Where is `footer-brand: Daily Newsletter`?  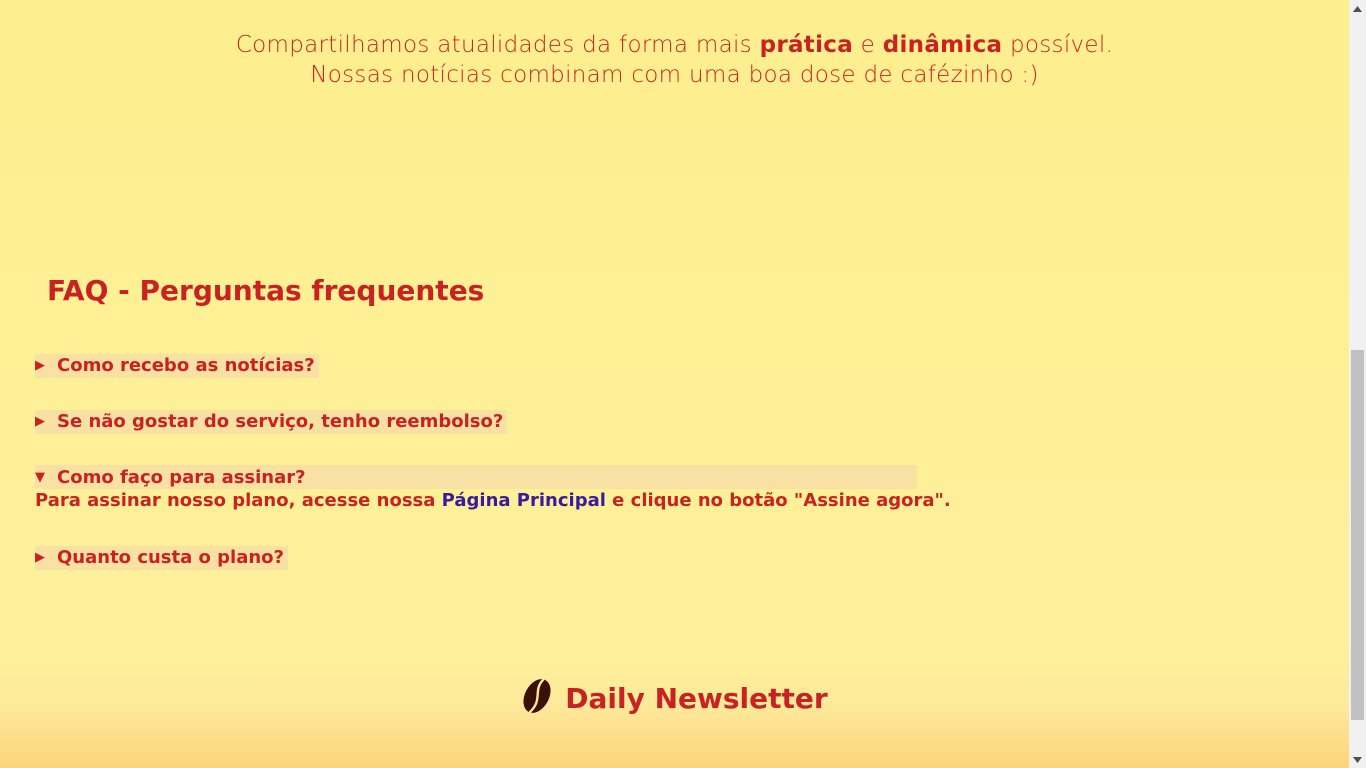 footer-brand: Daily Newsletter is located at coordinates (674, 698).